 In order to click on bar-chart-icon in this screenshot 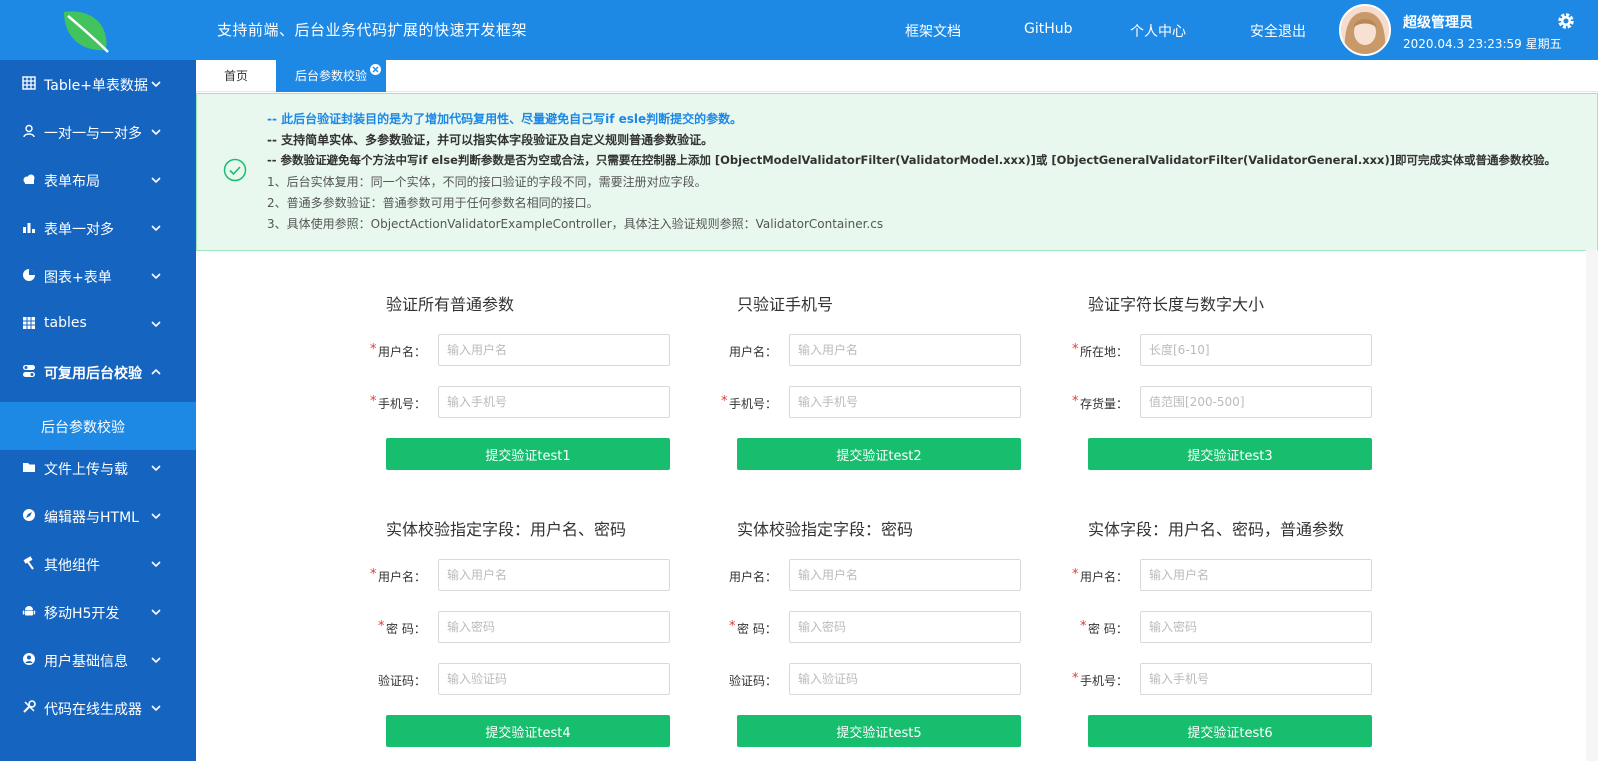, I will do `click(29, 228)`.